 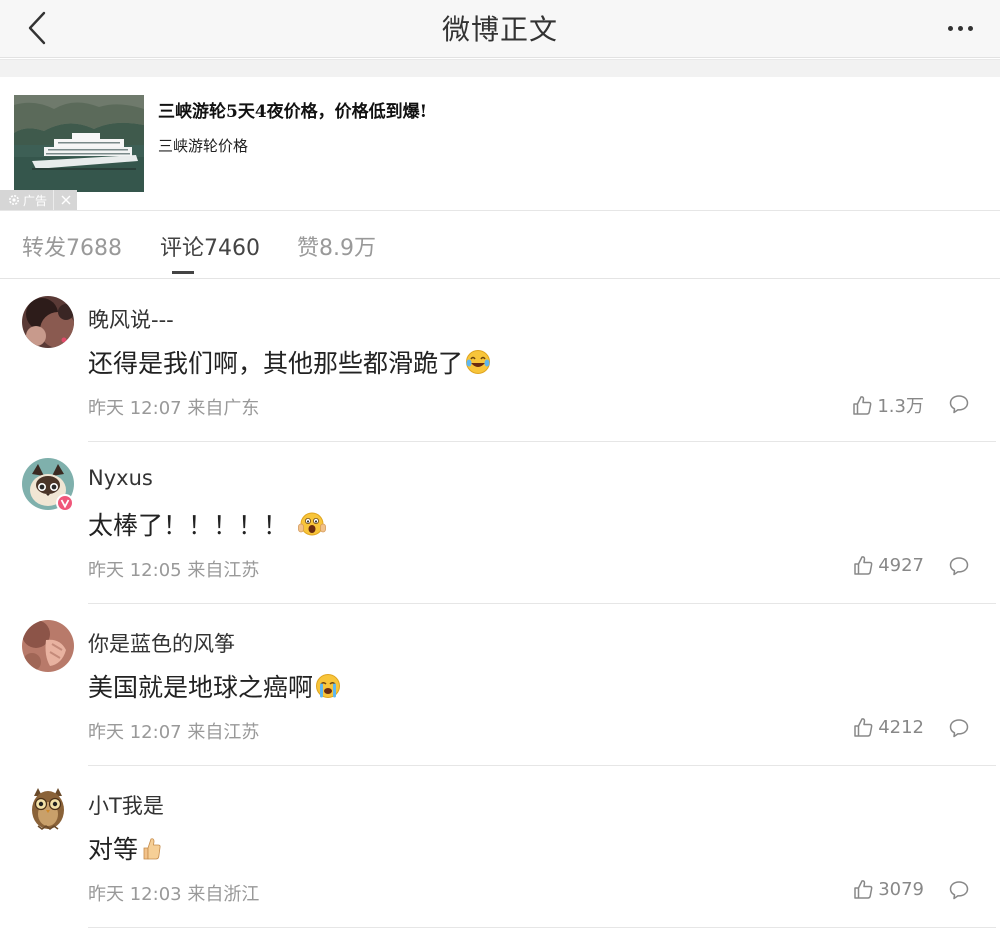 What do you see at coordinates (201, 687) in the screenshot?
I see `comment-text-content: 美国就是地球之癌啊` at bounding box center [201, 687].